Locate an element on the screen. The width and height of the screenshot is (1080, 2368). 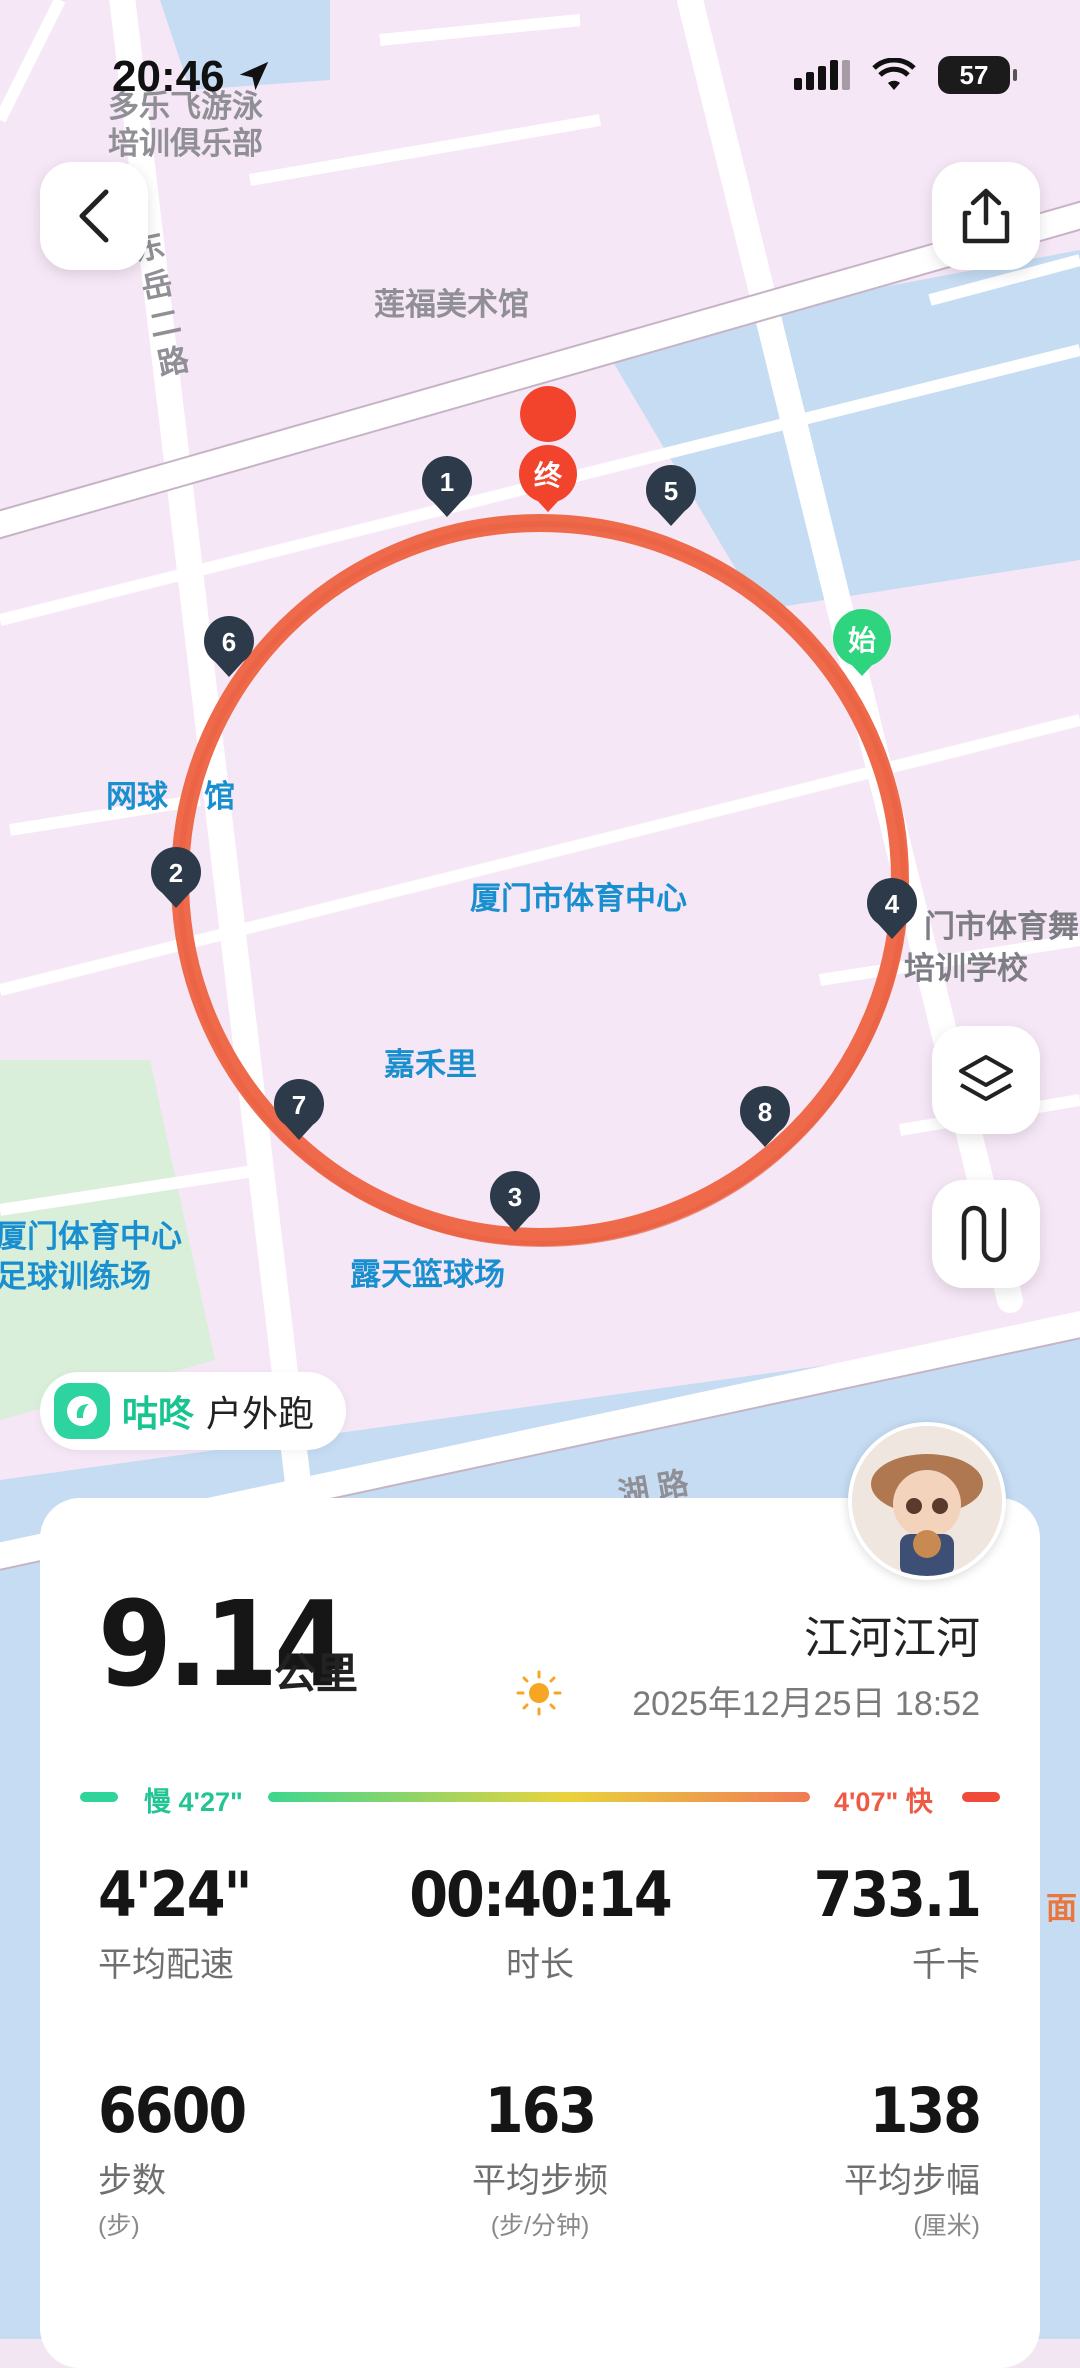
route-style-icon is located at coordinates (984, 1234).